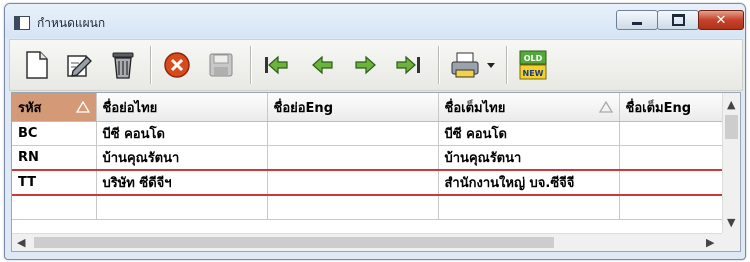 Image resolution: width=750 pixels, height=262 pixels. I want to click on new-button, so click(37, 65).